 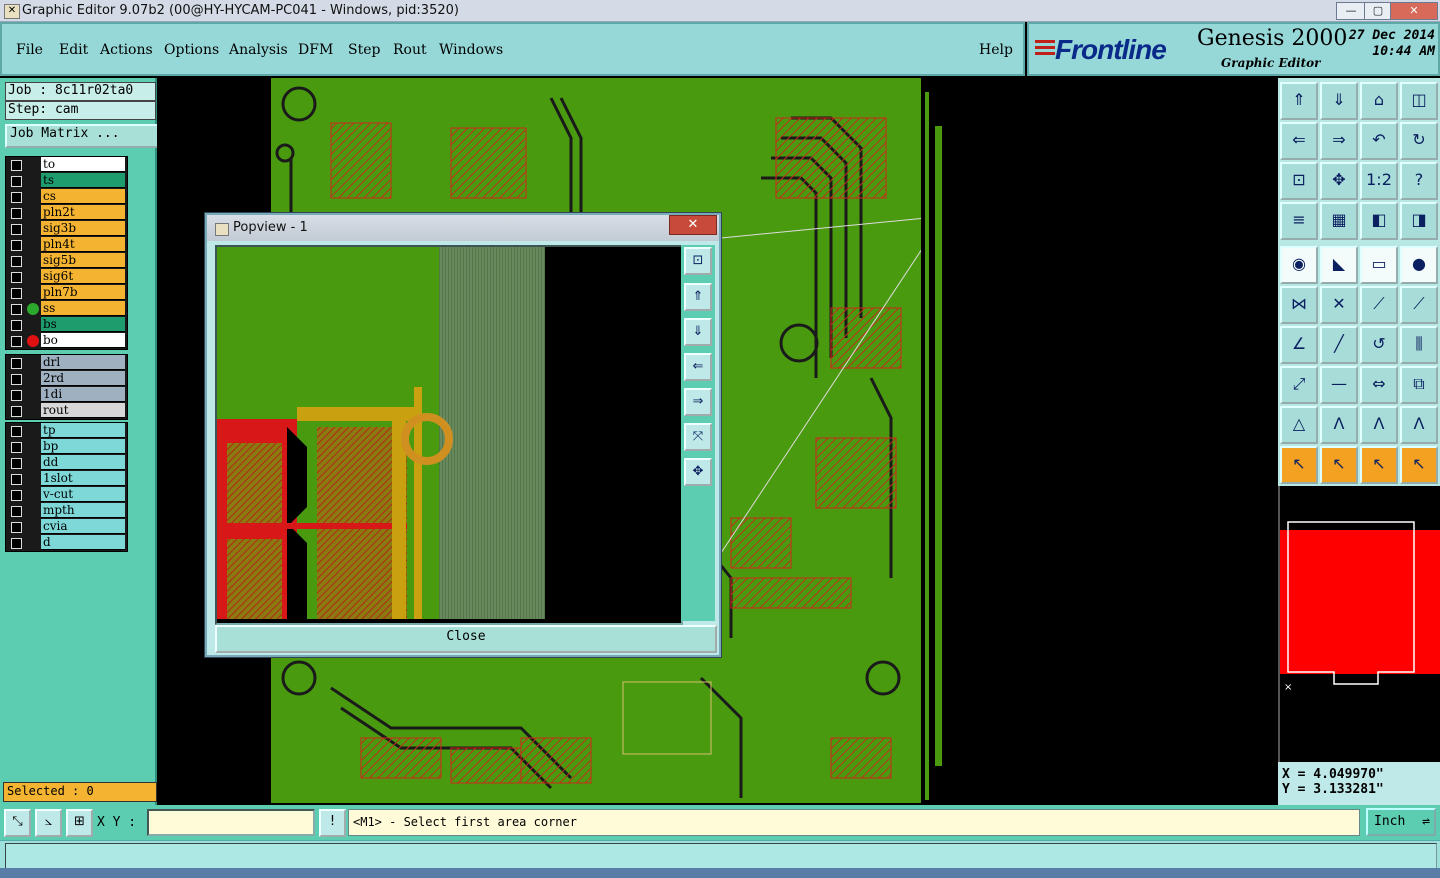 I want to click on xy-input, so click(x=231, y=822).